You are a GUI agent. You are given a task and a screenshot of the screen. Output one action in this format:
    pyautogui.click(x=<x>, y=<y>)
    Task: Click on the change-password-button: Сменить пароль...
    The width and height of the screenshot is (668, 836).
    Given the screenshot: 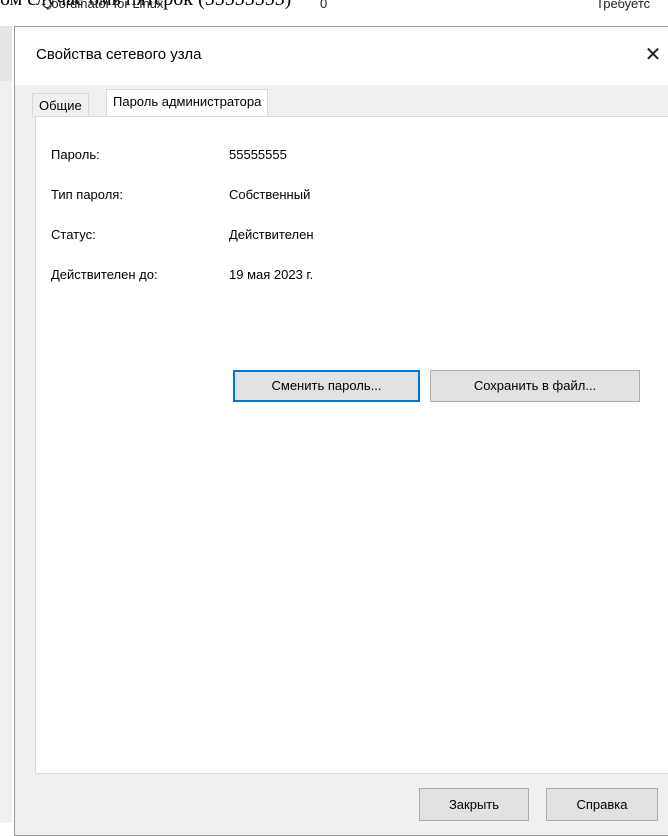 What is the action you would take?
    pyautogui.click(x=326, y=386)
    